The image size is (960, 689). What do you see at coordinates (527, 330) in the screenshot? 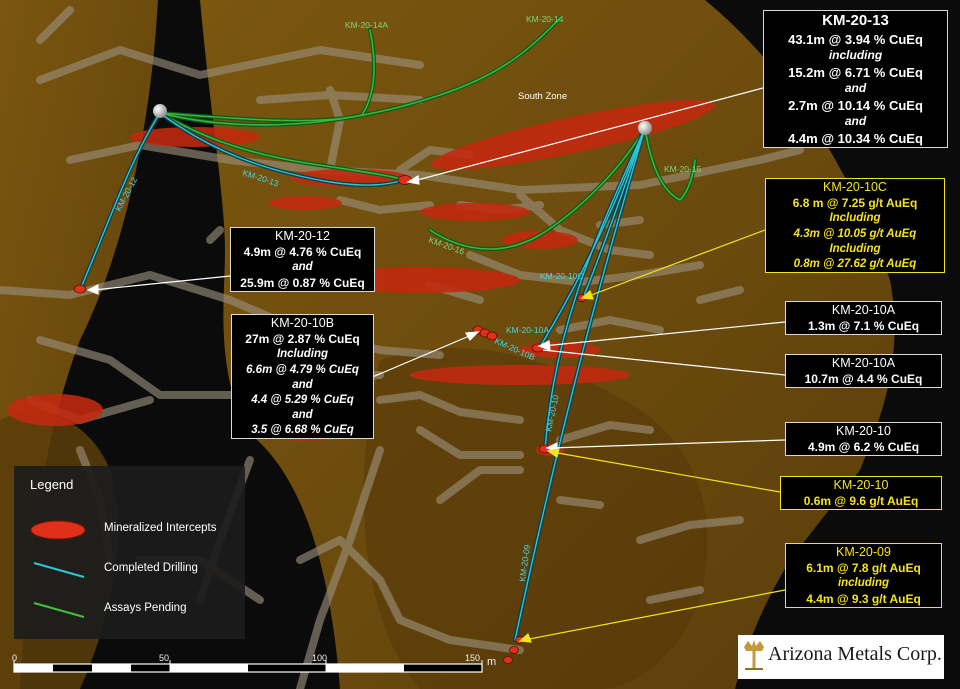
I see `trace-label-km-20-10a: KM-20-10A` at bounding box center [527, 330].